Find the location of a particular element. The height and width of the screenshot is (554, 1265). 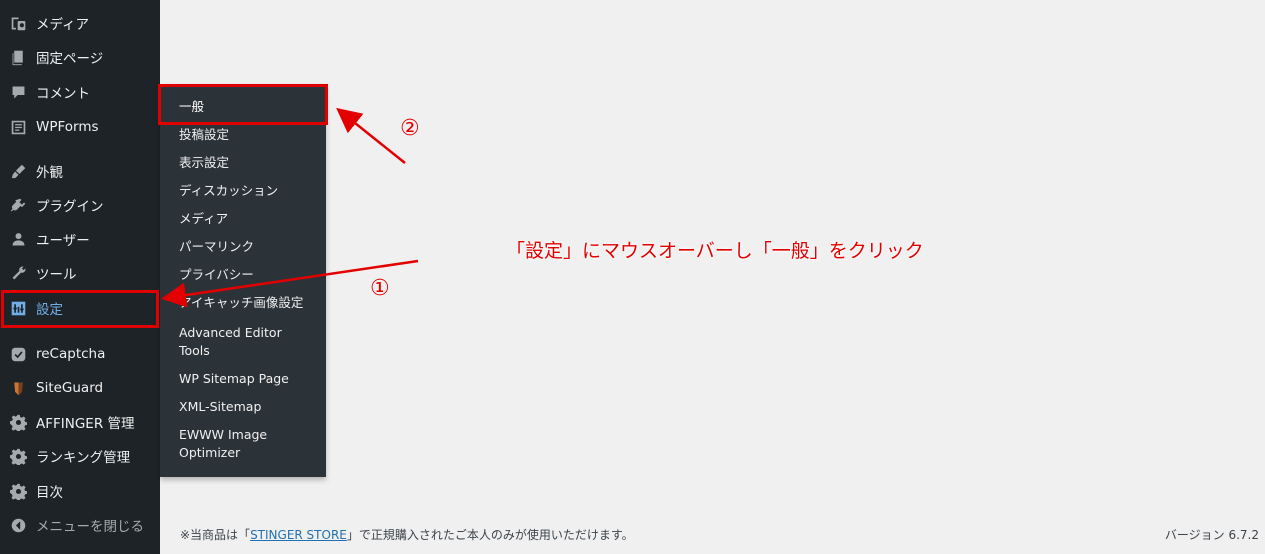

collapse-menu-button: メニューを閉じる is located at coordinates (80, 525).